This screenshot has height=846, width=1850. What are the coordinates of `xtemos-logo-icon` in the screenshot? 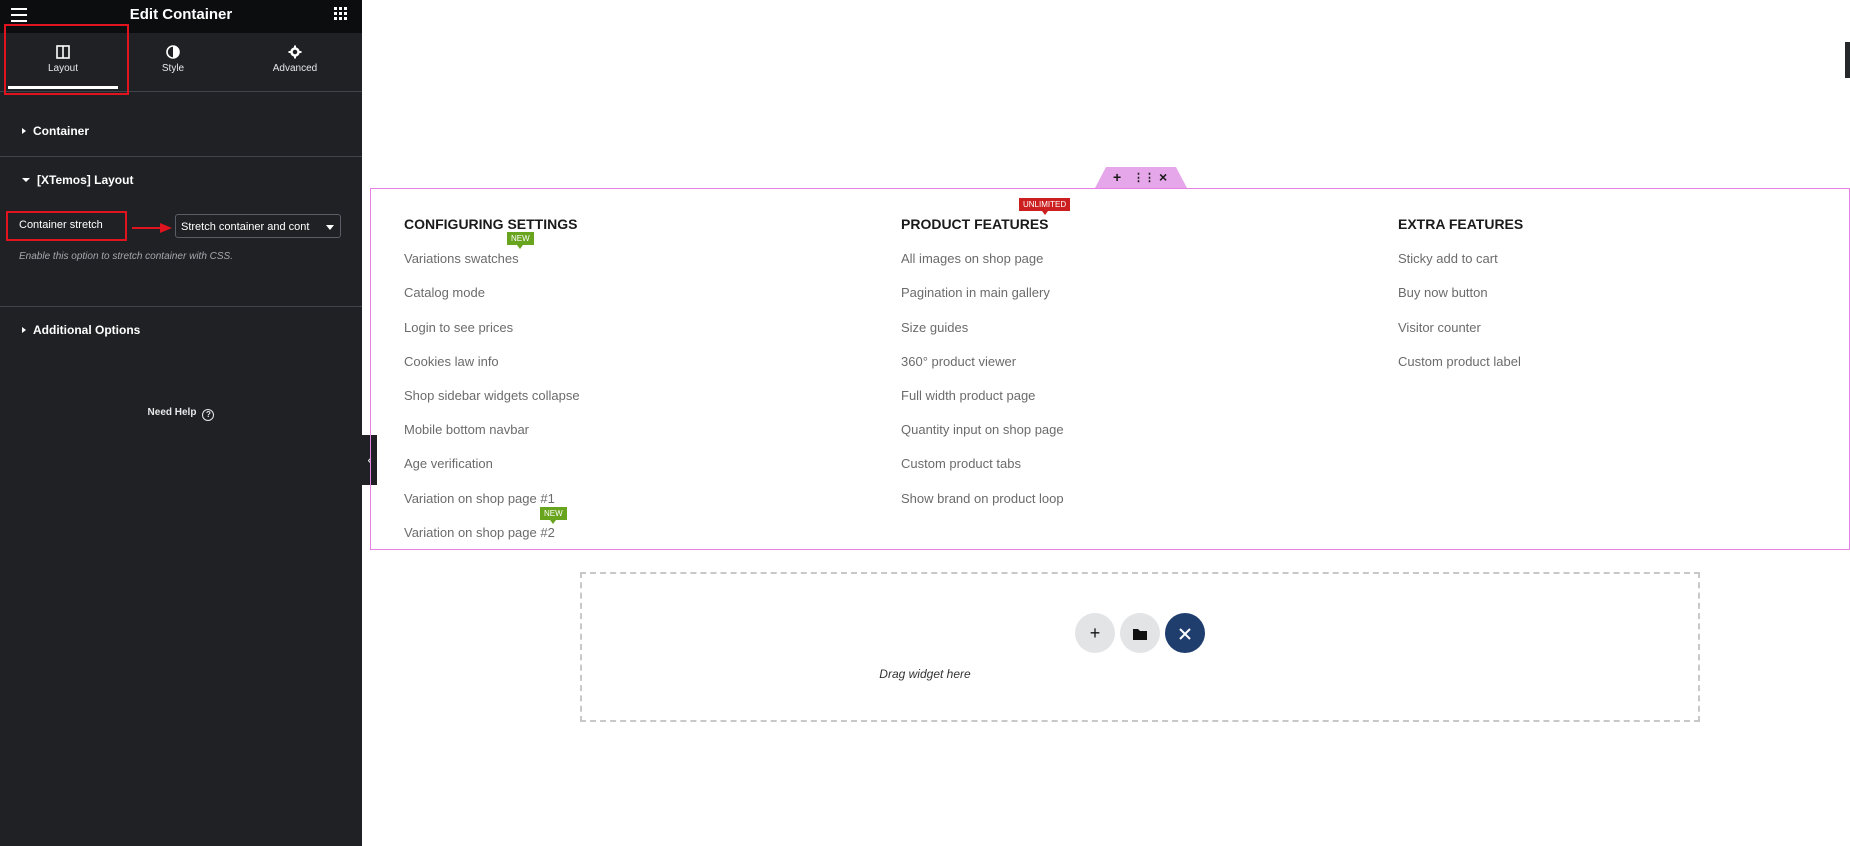 It's located at (1185, 634).